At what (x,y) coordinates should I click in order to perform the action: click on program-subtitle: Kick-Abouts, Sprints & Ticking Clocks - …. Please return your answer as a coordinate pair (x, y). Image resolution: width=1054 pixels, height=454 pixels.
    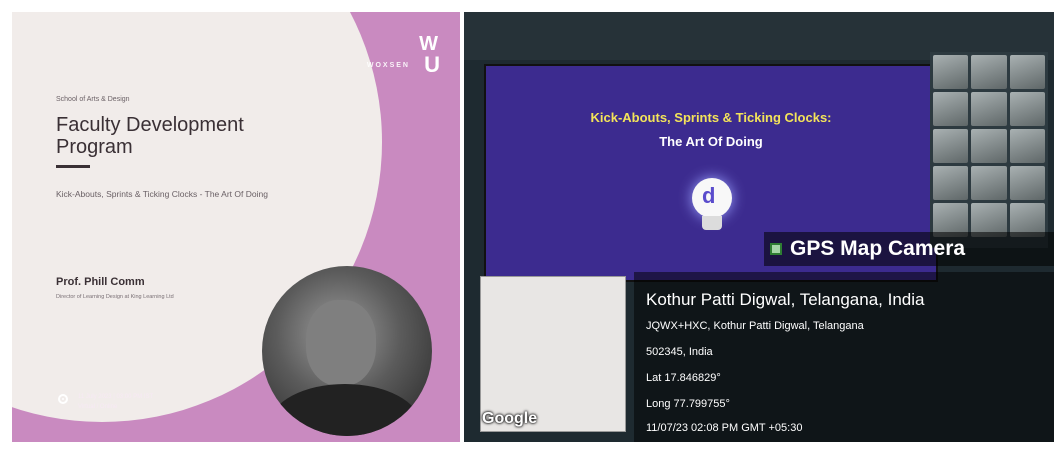
    Looking at the image, I should click on (162, 194).